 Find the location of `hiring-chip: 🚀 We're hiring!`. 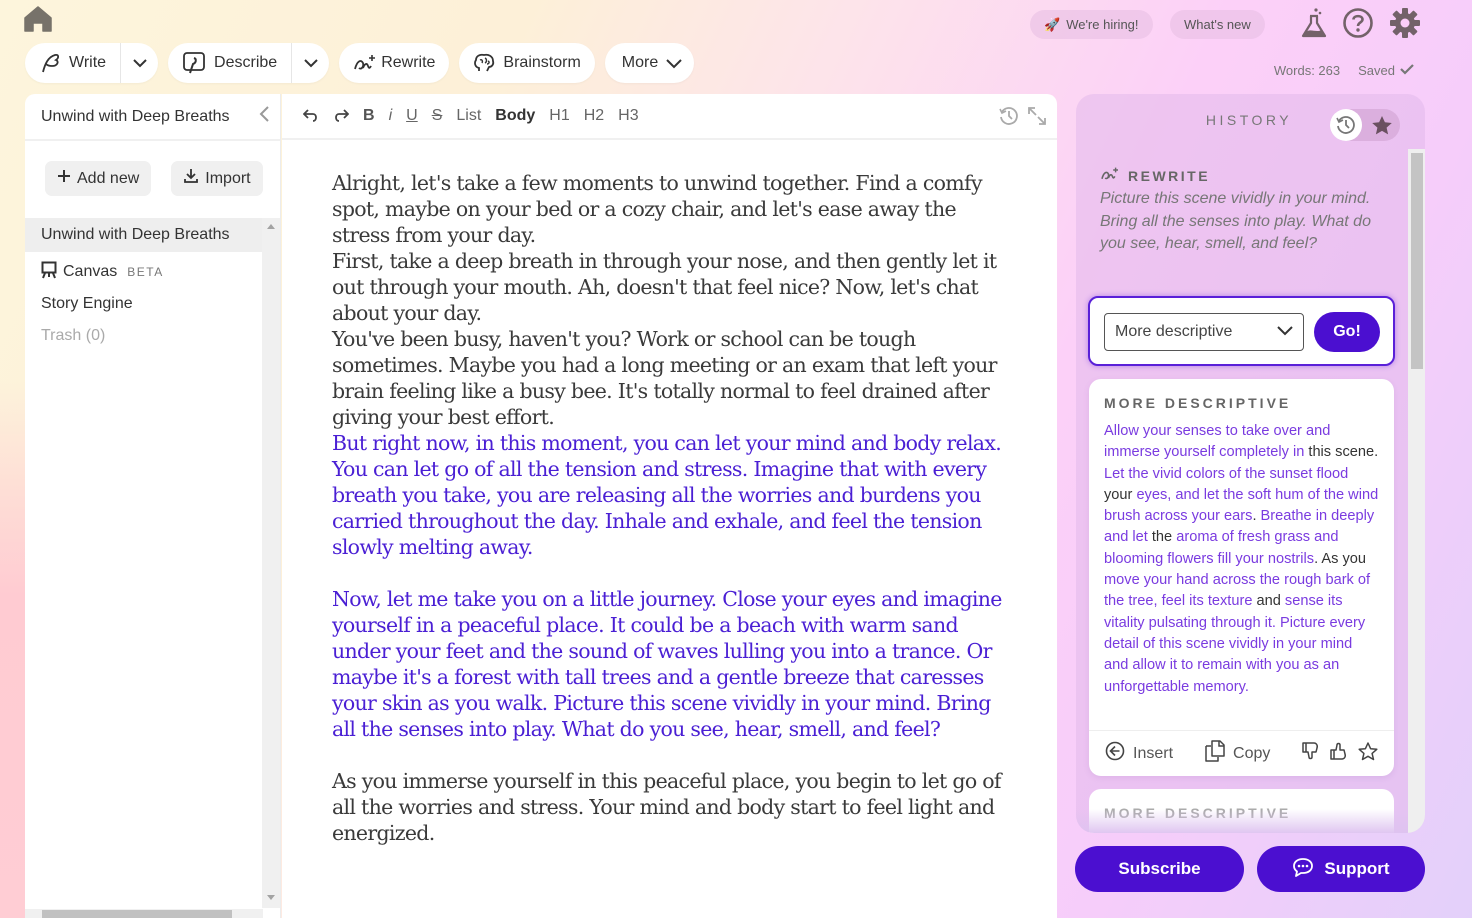

hiring-chip: 🚀 We're hiring! is located at coordinates (1091, 24).